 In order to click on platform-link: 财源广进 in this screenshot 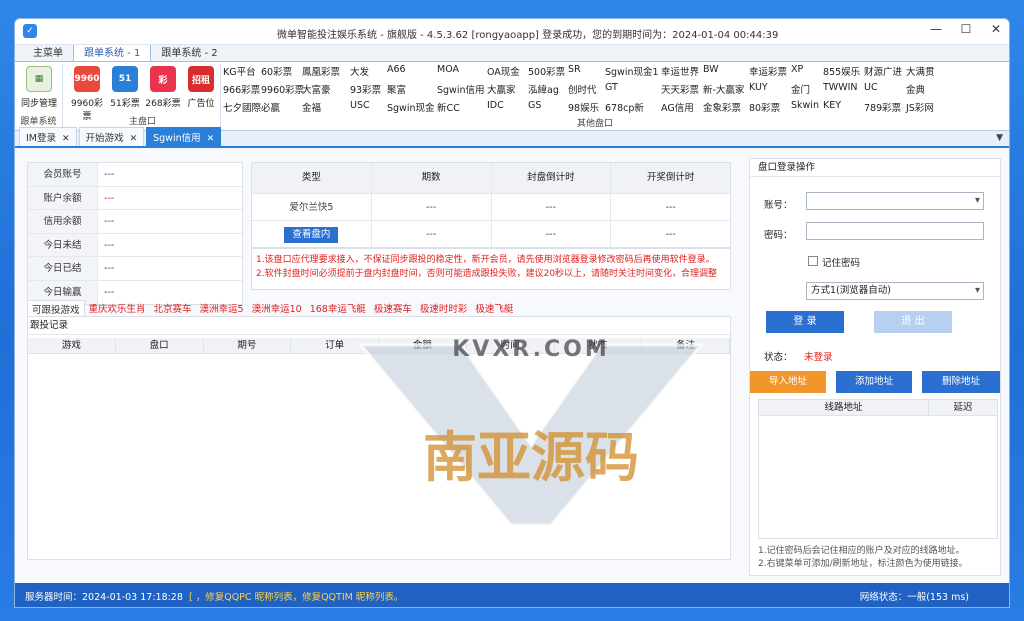, I will do `click(883, 71)`.